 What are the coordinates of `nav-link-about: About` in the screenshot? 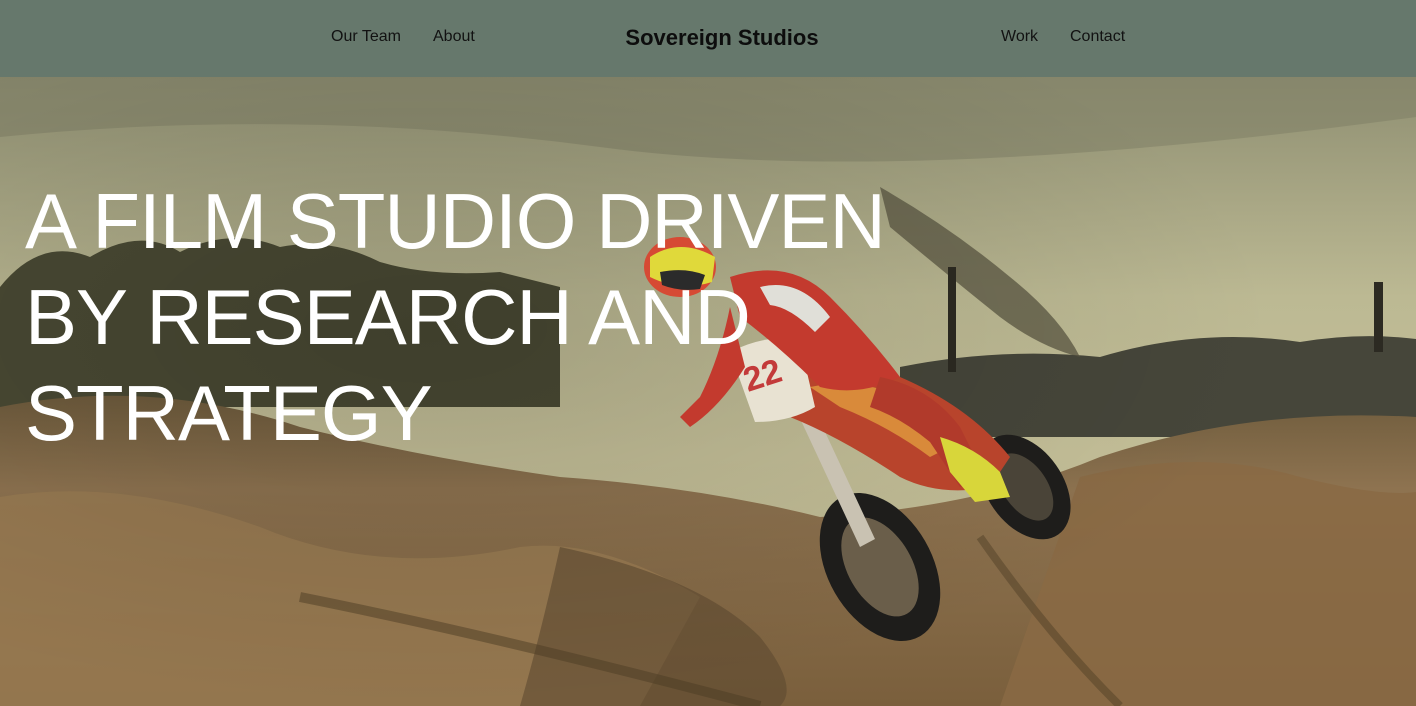 It's located at (454, 37).